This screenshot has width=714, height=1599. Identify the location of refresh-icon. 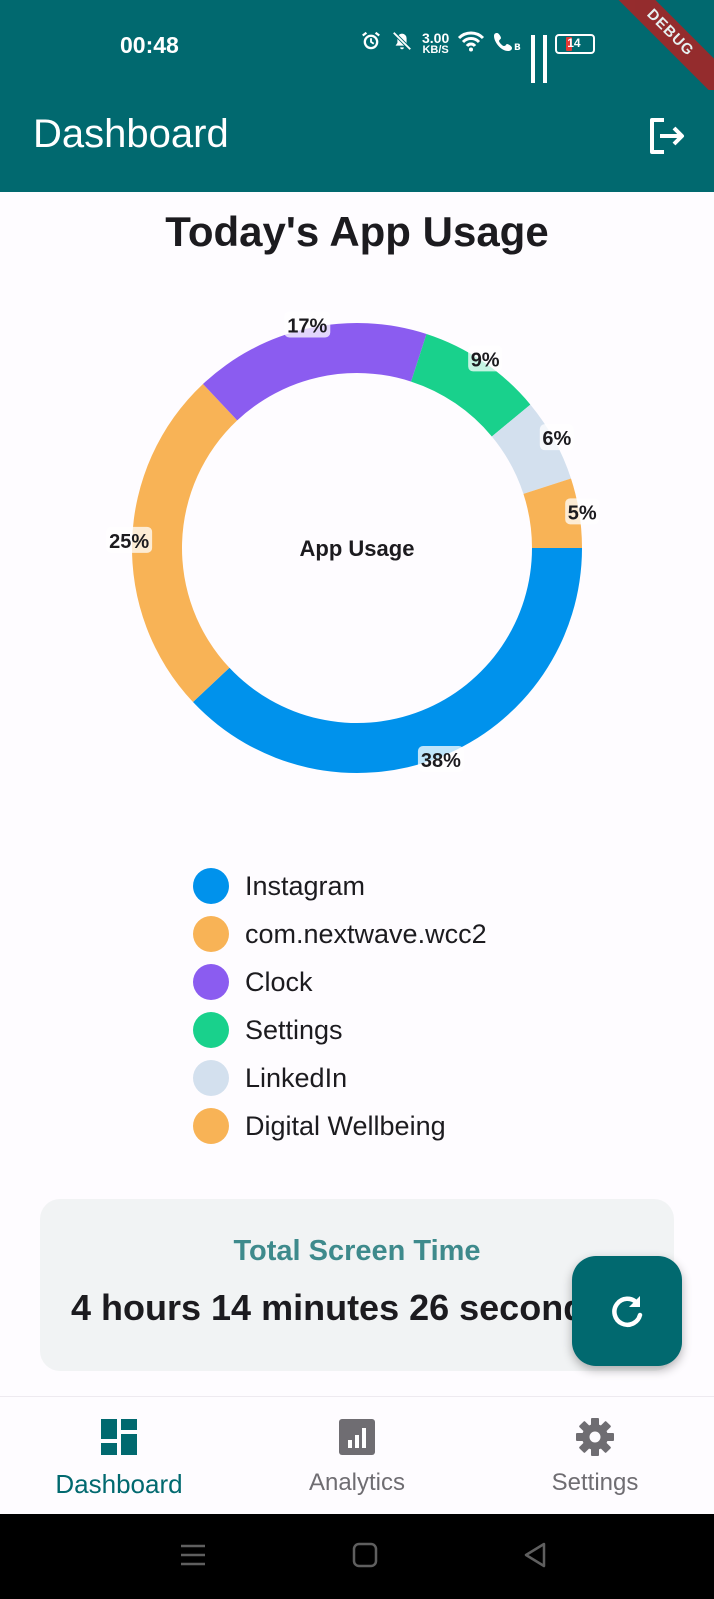
(627, 1311).